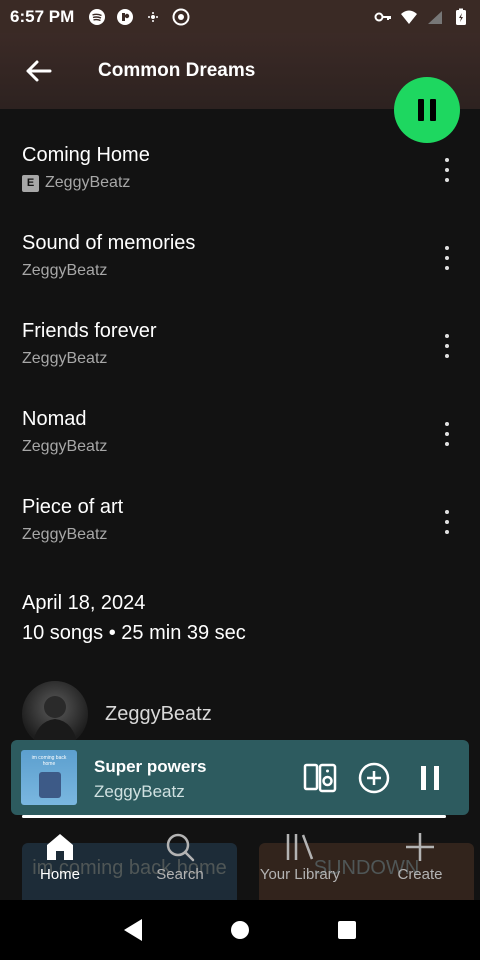 This screenshot has height=960, width=480. Describe the element at coordinates (134, 633) in the screenshot. I see `release-meta: 10 songs • 25 min 39 sec` at that location.